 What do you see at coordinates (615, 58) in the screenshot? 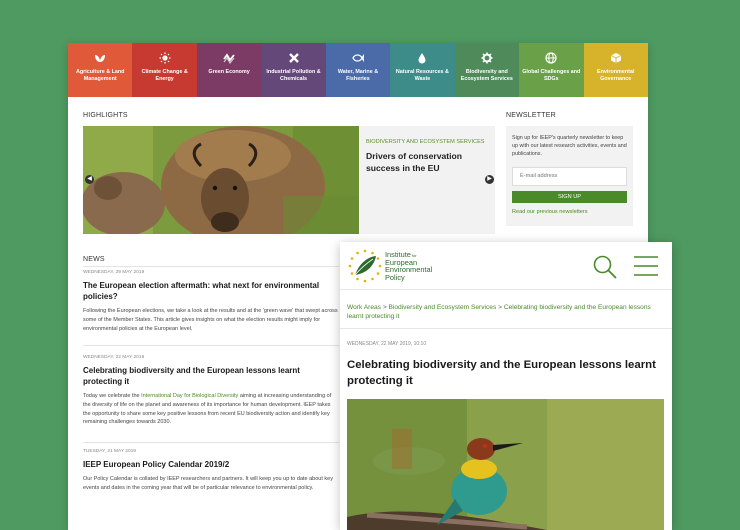
I see `cube-icon` at bounding box center [615, 58].